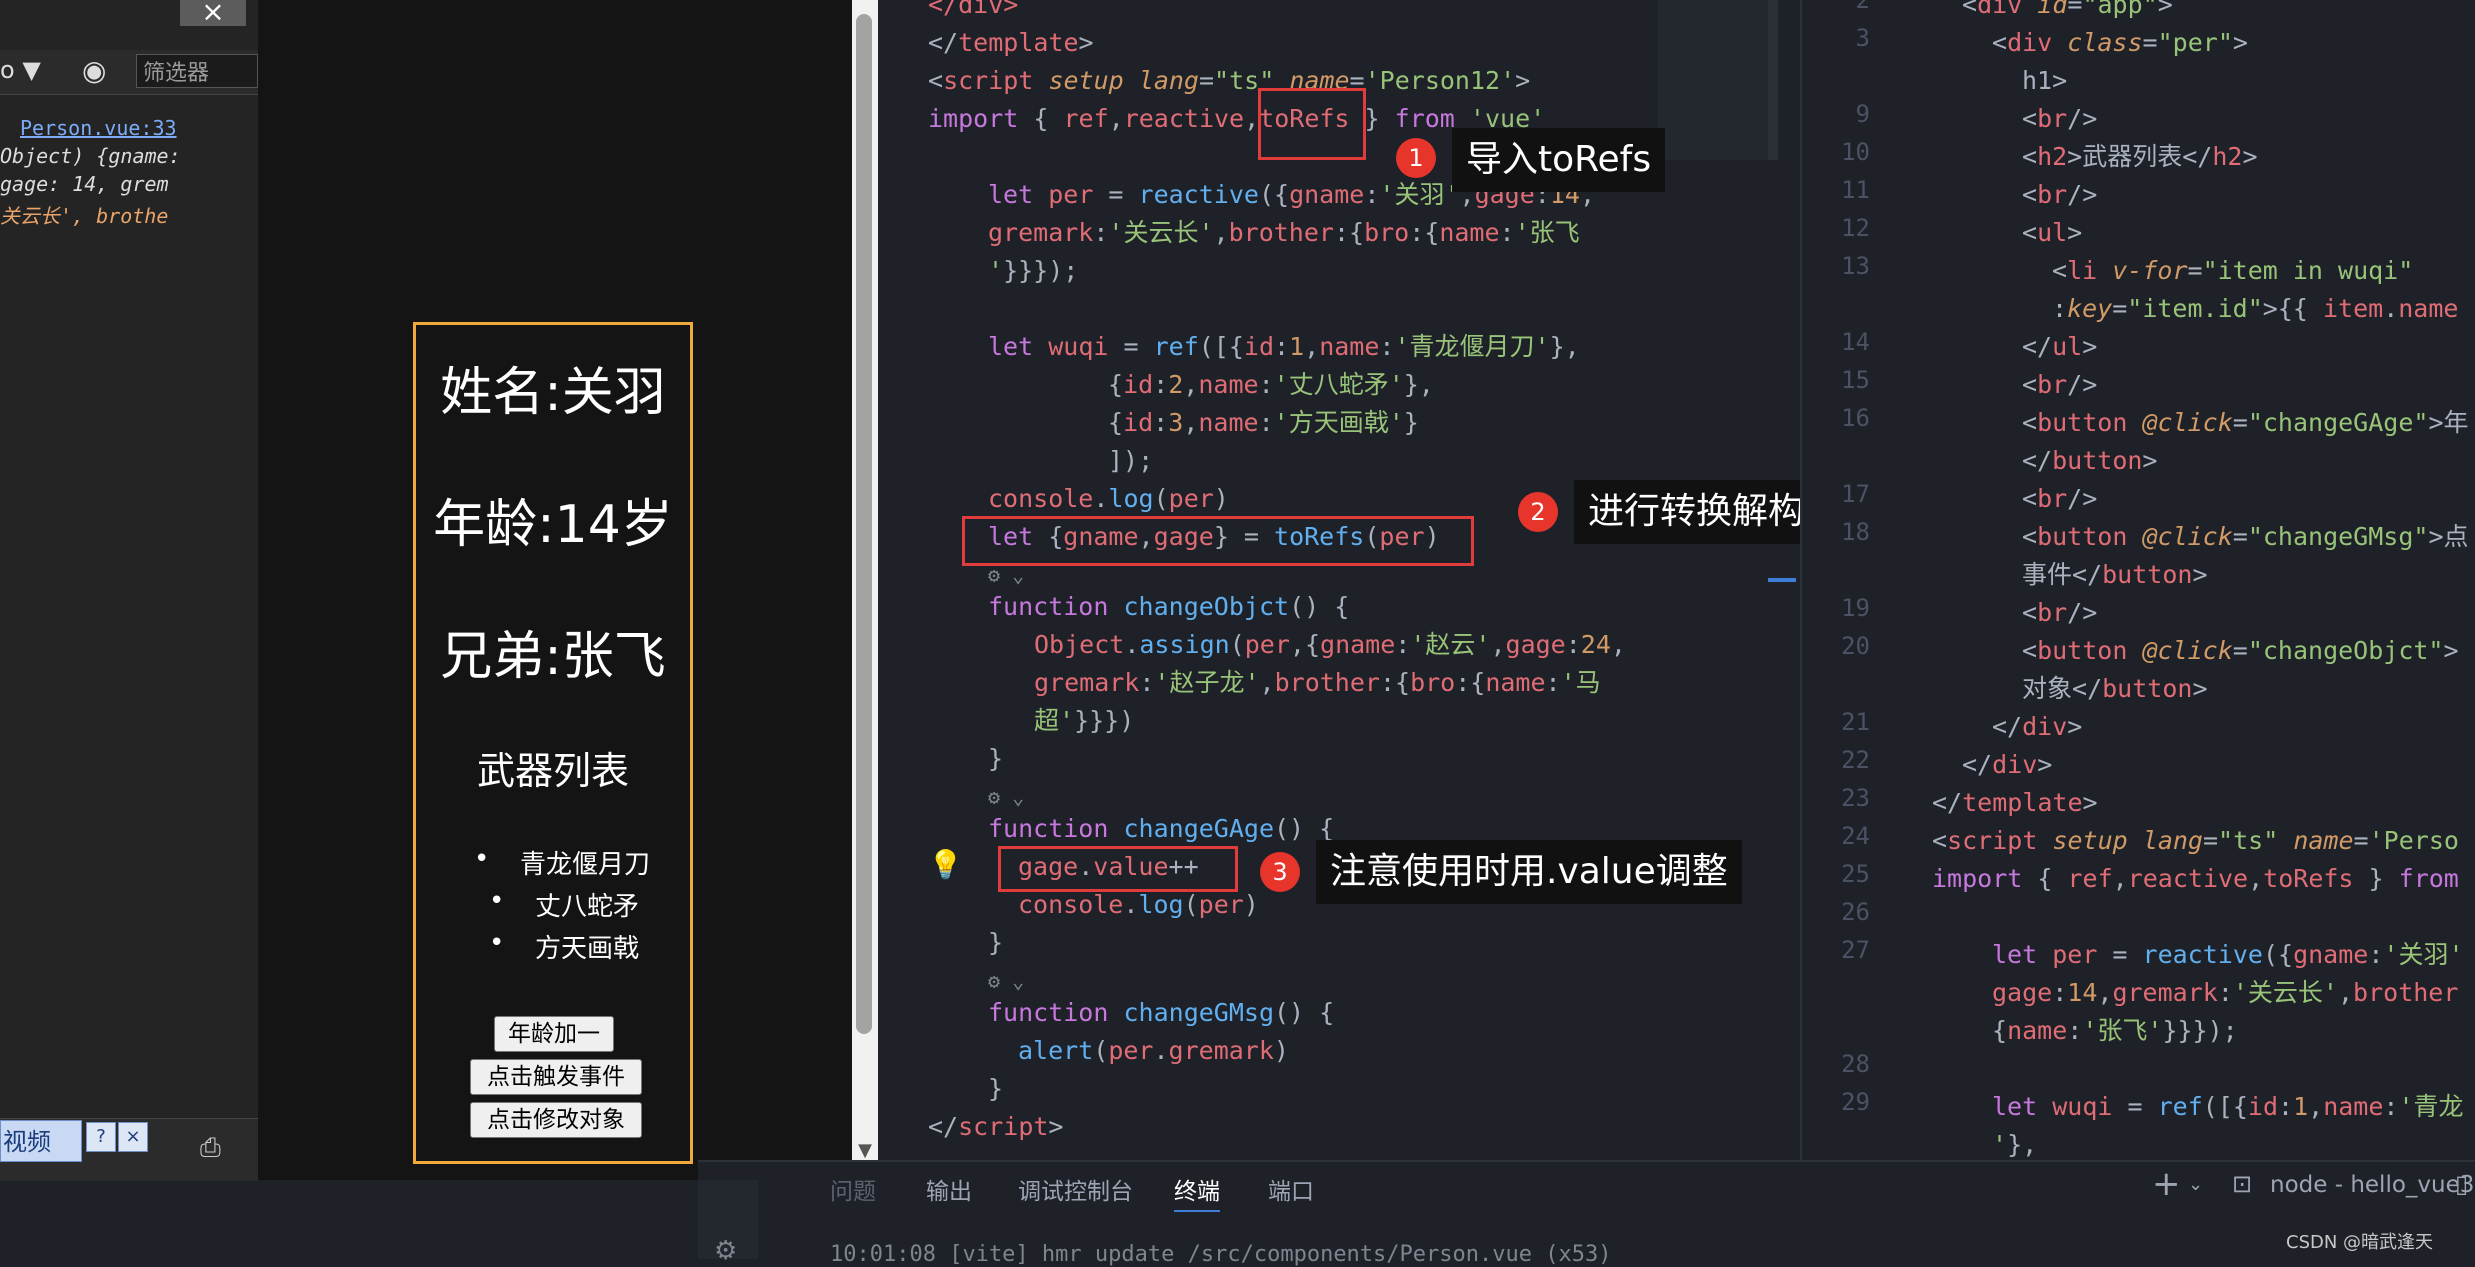  I want to click on help-button: ?, so click(101, 1137).